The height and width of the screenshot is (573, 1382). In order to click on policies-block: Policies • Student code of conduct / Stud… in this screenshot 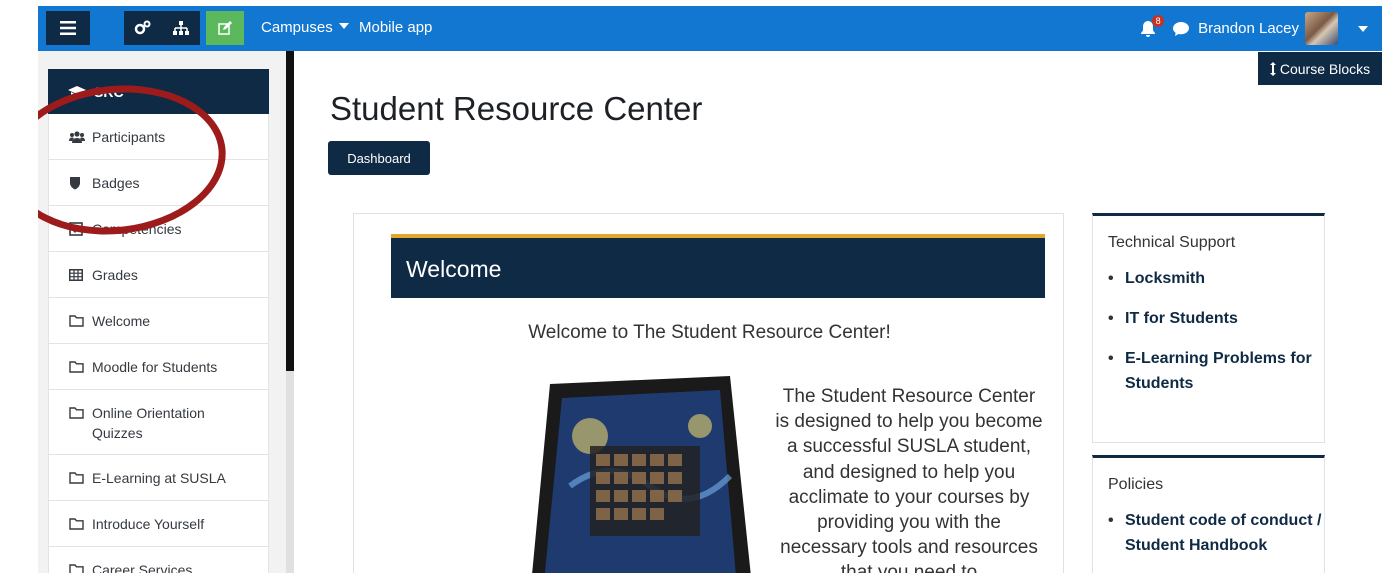, I will do `click(1208, 514)`.